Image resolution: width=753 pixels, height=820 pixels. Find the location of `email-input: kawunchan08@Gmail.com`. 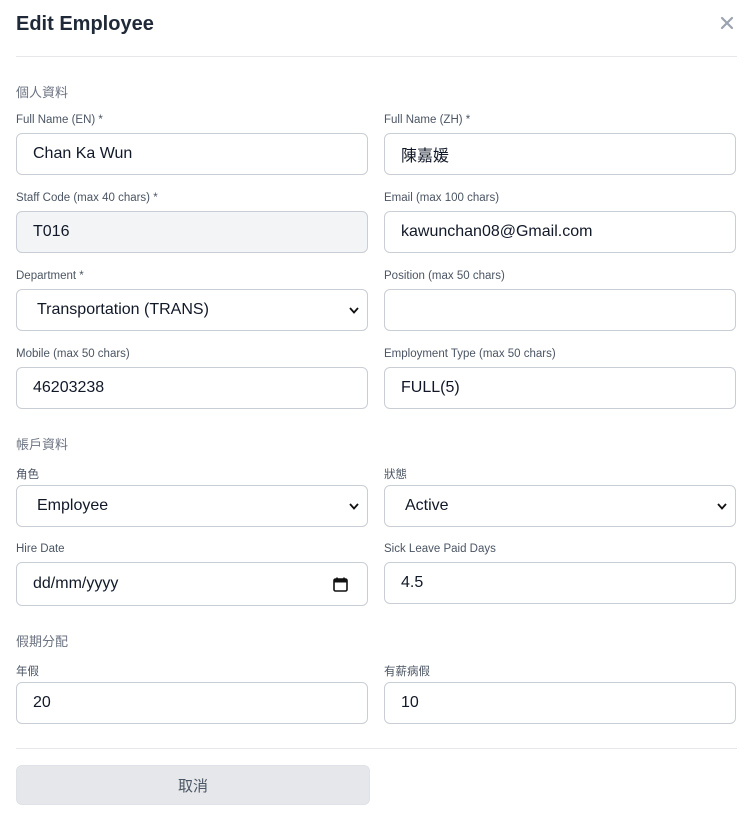

email-input: kawunchan08@Gmail.com is located at coordinates (560, 232).